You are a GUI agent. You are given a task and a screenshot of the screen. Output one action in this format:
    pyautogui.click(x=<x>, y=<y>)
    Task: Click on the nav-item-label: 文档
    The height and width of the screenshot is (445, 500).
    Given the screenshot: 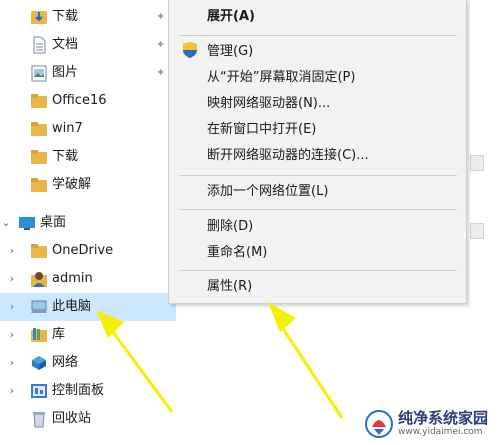 What is the action you would take?
    pyautogui.click(x=65, y=44)
    